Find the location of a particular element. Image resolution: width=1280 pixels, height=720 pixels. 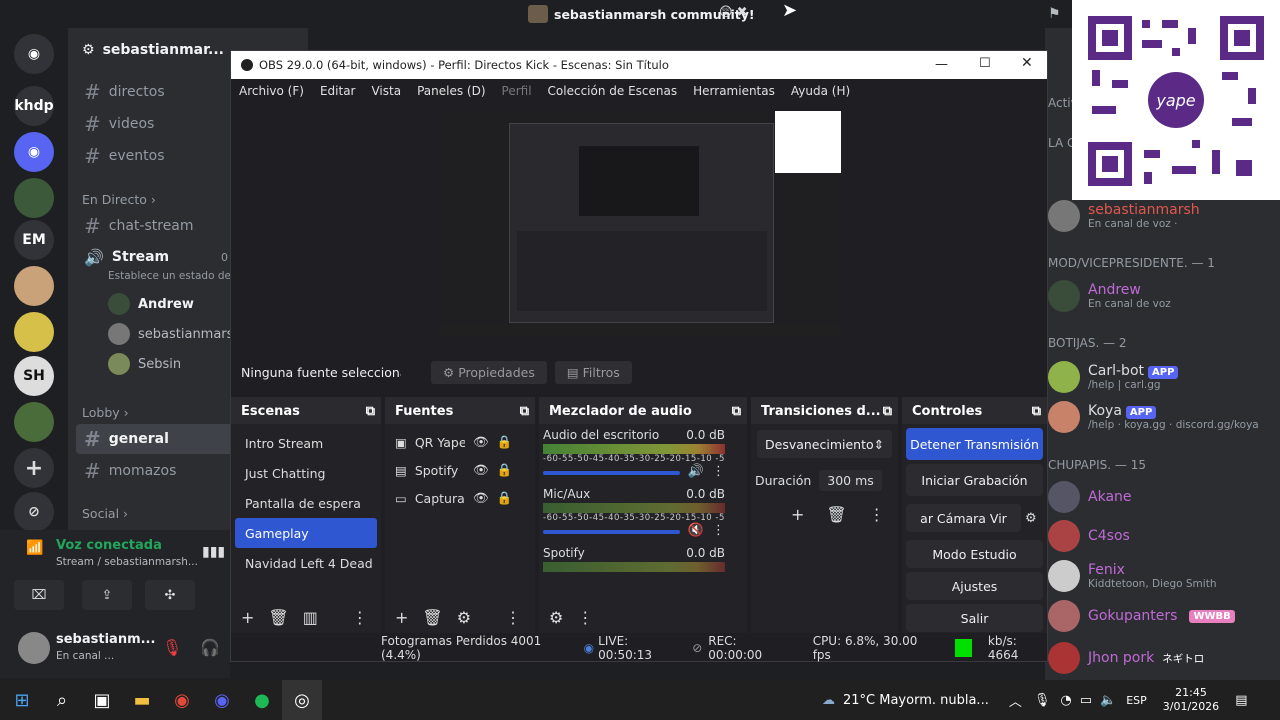

avatar is located at coordinates (34, 648).